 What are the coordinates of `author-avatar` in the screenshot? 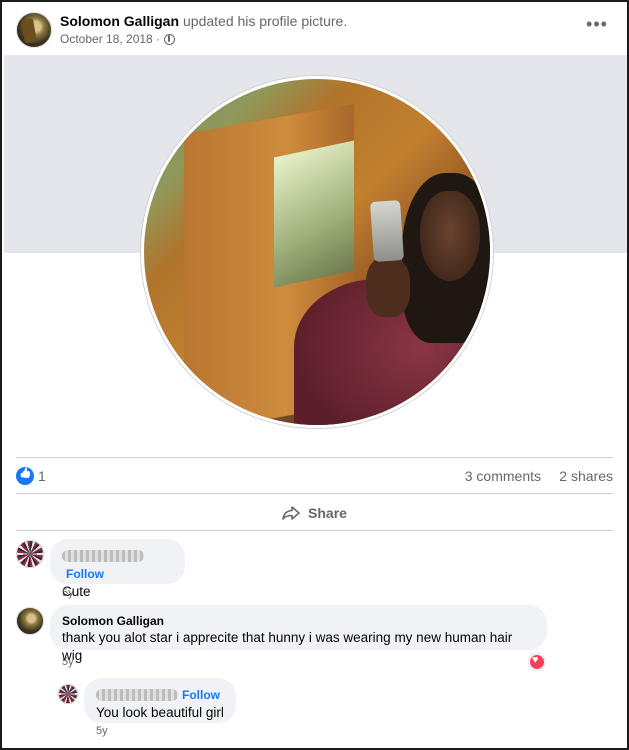 It's located at (34, 30).